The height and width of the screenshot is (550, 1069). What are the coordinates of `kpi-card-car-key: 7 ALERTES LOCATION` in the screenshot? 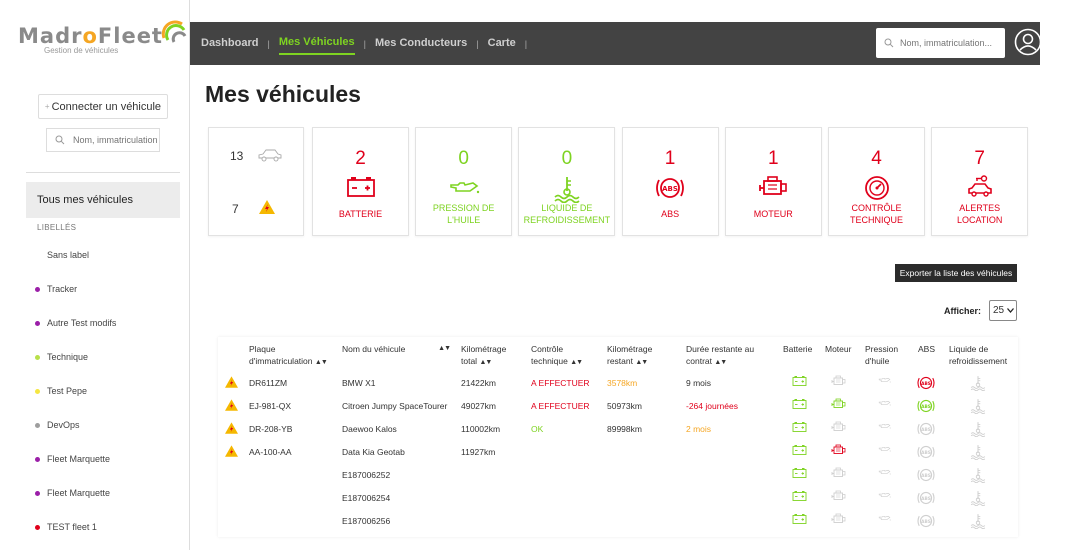 It's located at (980, 181).